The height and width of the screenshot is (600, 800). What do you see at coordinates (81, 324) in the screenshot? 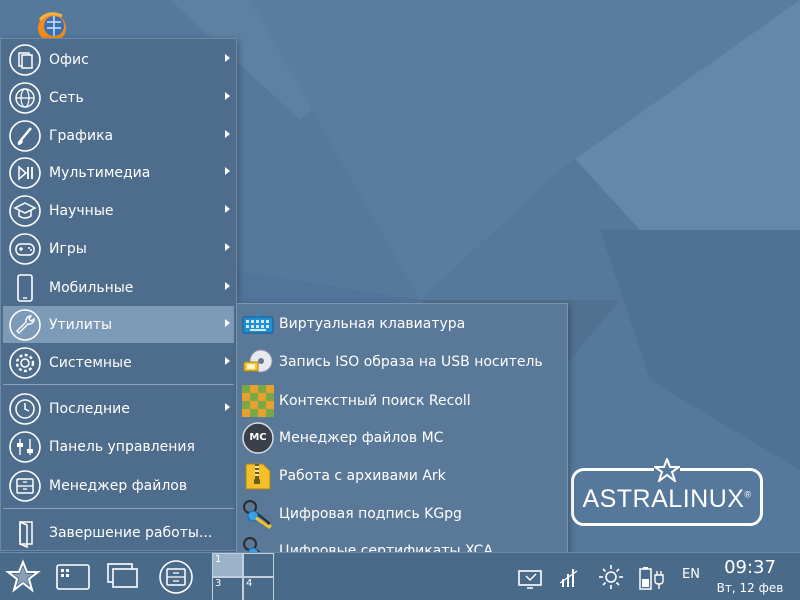
I see `menu-item-label: Утилиты` at bounding box center [81, 324].